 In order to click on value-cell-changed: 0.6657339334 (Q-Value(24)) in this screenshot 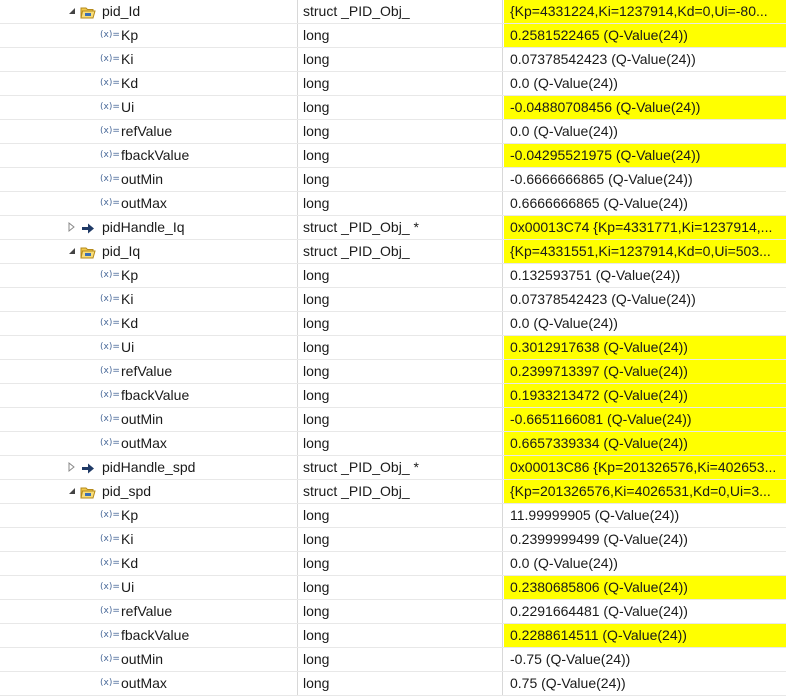, I will do `click(645, 443)`.